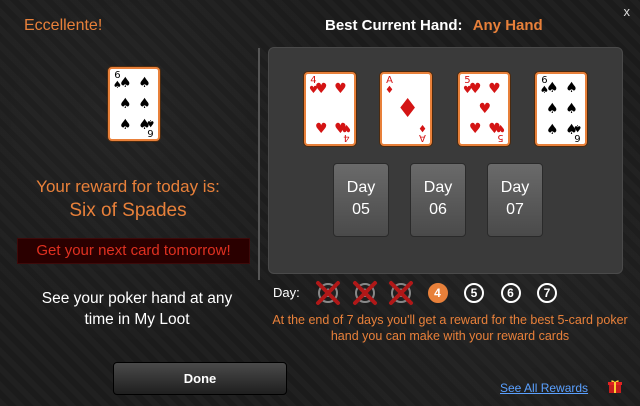  I want to click on day-number: 6, so click(510, 293).